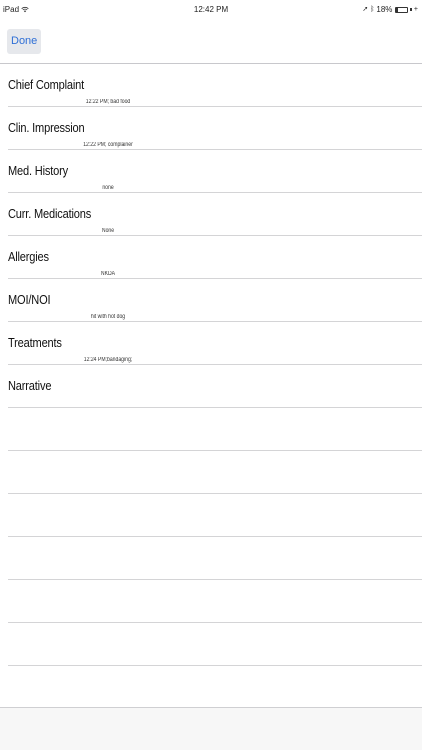 This screenshot has width=422, height=750. I want to click on navigation-bar: Done, so click(211, 42).